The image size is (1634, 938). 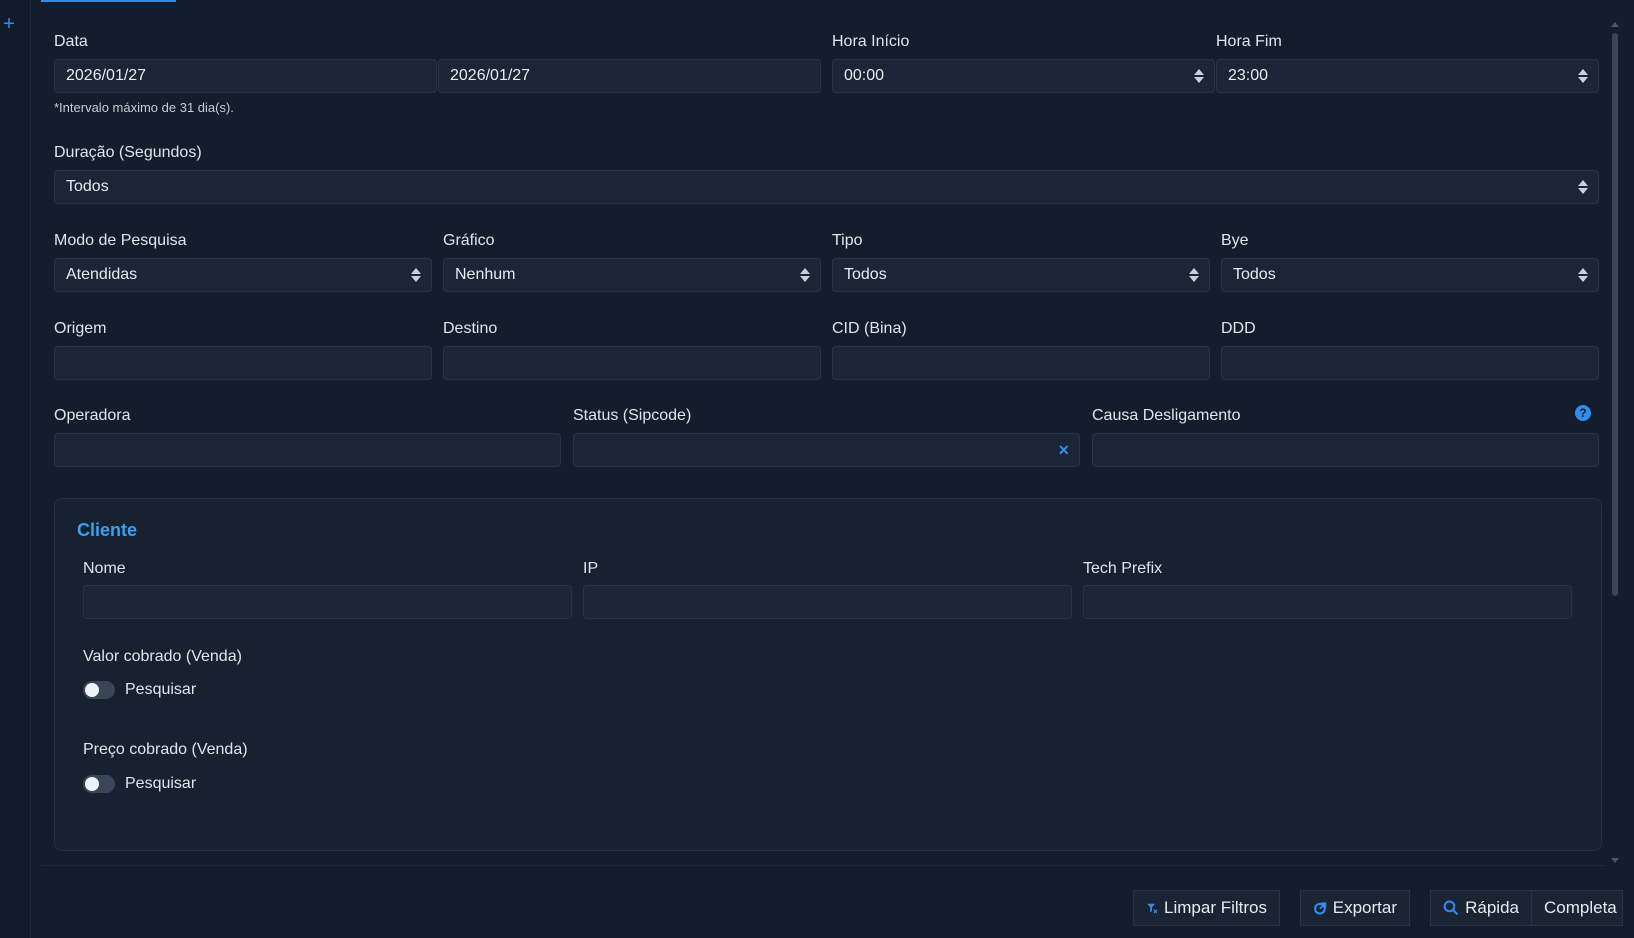 What do you see at coordinates (826, 450) in the screenshot?
I see `status-select: ×` at bounding box center [826, 450].